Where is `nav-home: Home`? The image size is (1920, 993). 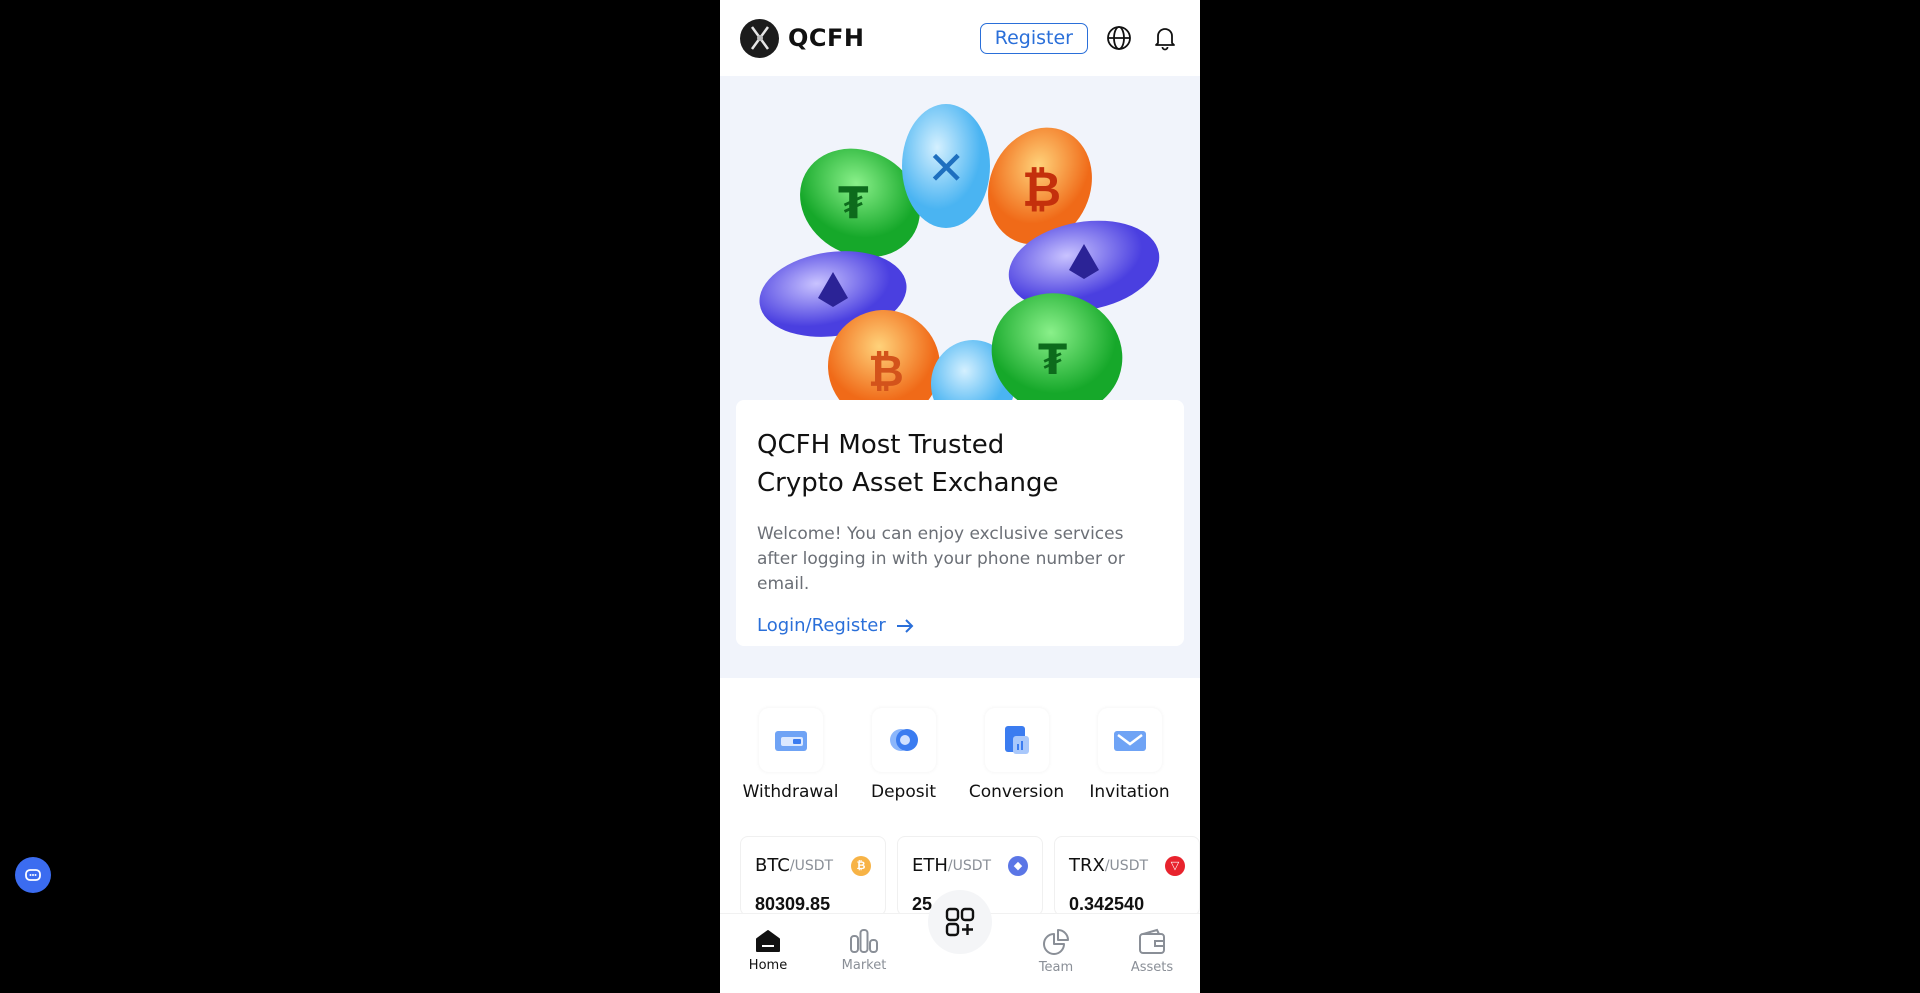
nav-home: Home is located at coordinates (768, 953).